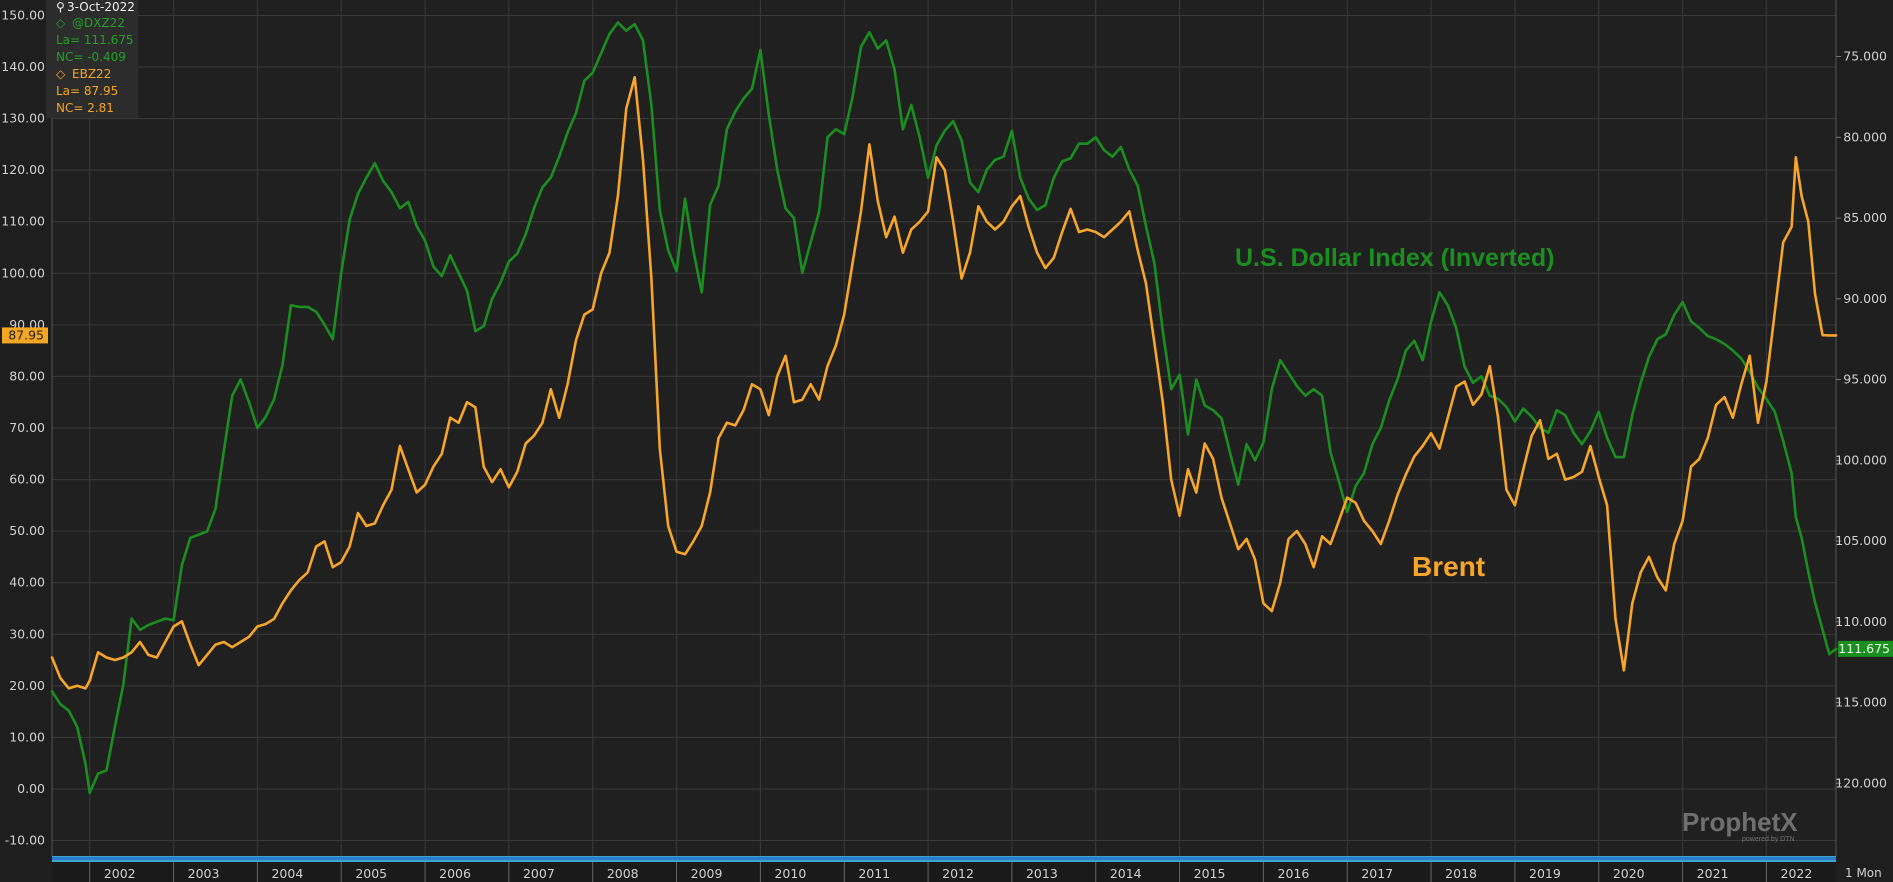 This screenshot has width=1893, height=882. What do you see at coordinates (1210, 873) in the screenshot?
I see `x-tick-label: 2015` at bounding box center [1210, 873].